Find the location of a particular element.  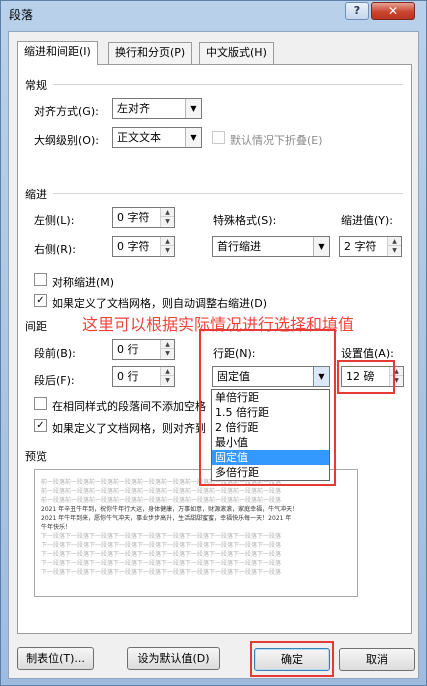

left-indent-value: 0 字符 is located at coordinates (133, 217).